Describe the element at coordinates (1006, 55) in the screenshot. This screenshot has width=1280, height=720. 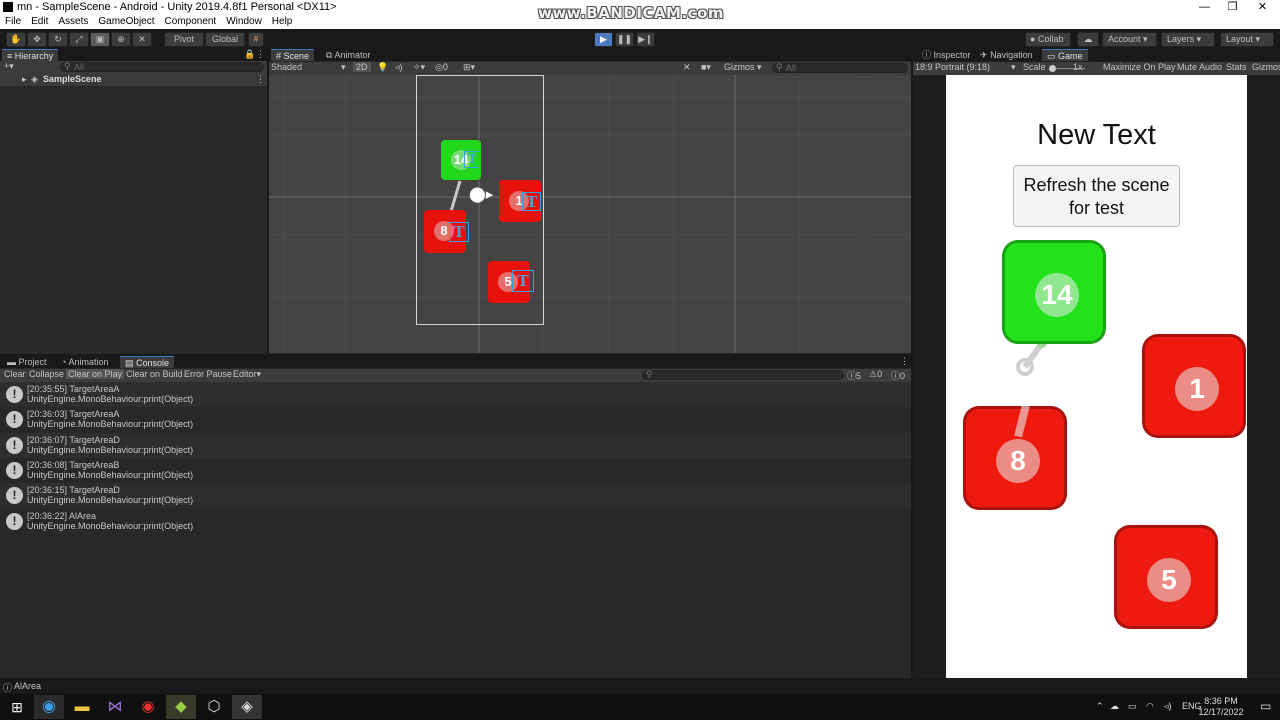
I see `tab-navigation: ✈ Navigation` at that location.